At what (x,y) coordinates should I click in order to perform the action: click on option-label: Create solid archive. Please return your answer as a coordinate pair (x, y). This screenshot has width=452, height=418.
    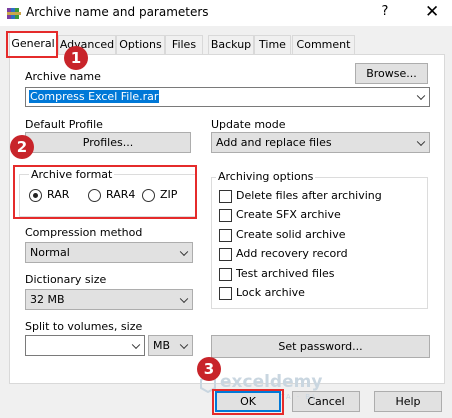
    Looking at the image, I should click on (291, 234).